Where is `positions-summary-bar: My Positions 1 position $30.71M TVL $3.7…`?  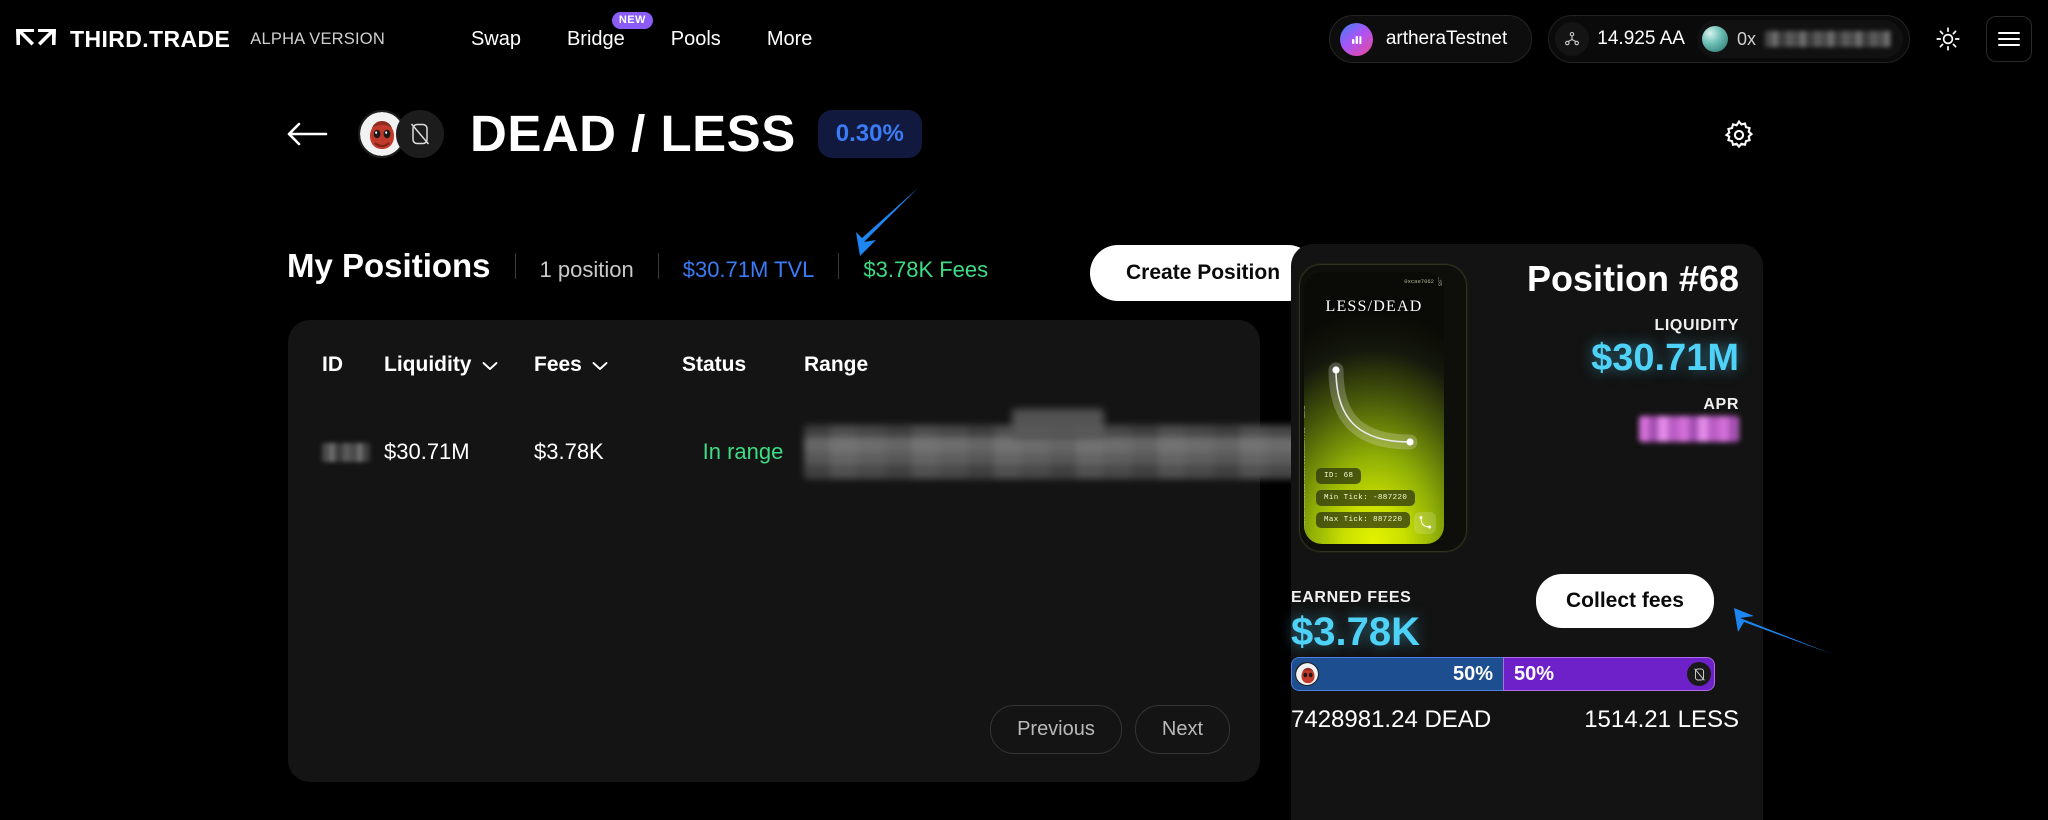 positions-summary-bar: My Positions 1 position $30.71M TVL $3.7… is located at coordinates (637, 266).